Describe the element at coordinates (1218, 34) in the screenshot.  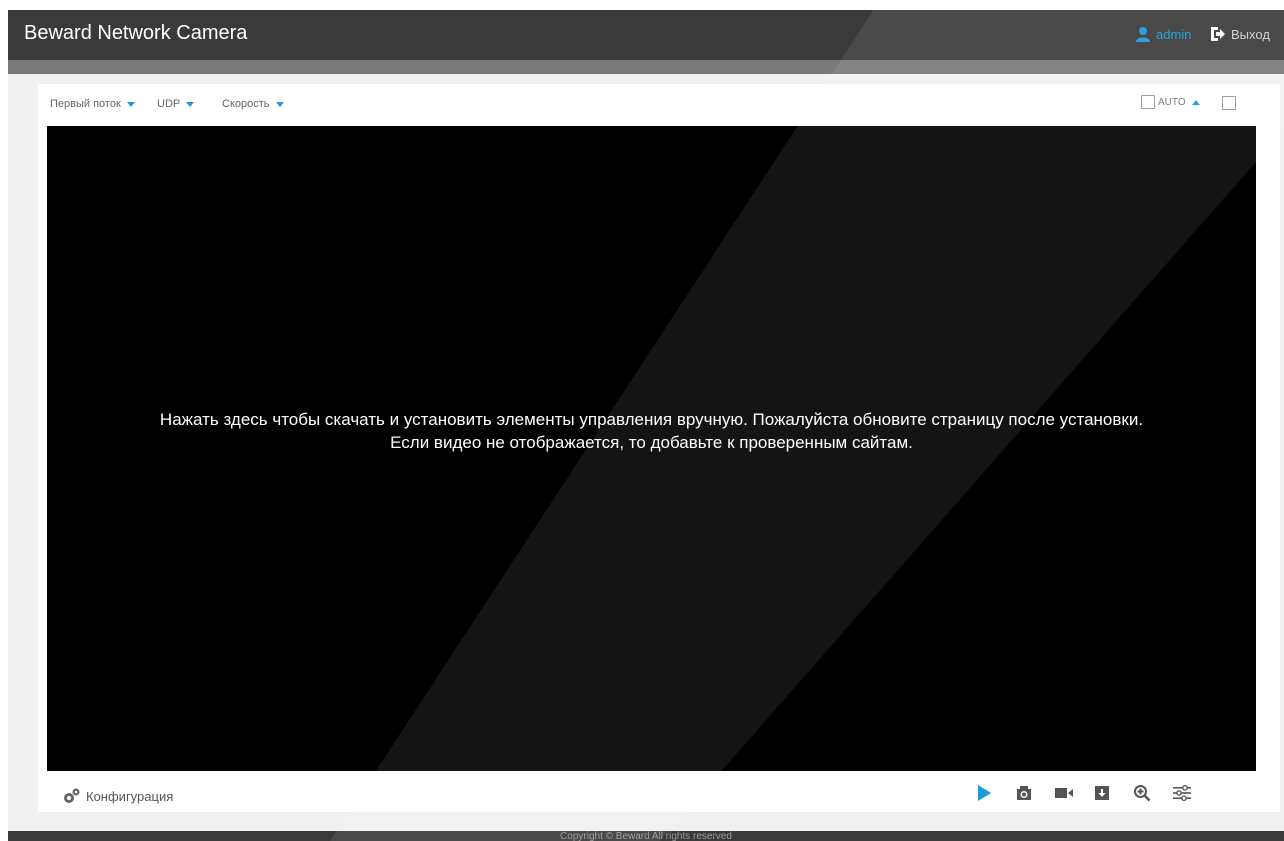
I see `logout-icon` at that location.